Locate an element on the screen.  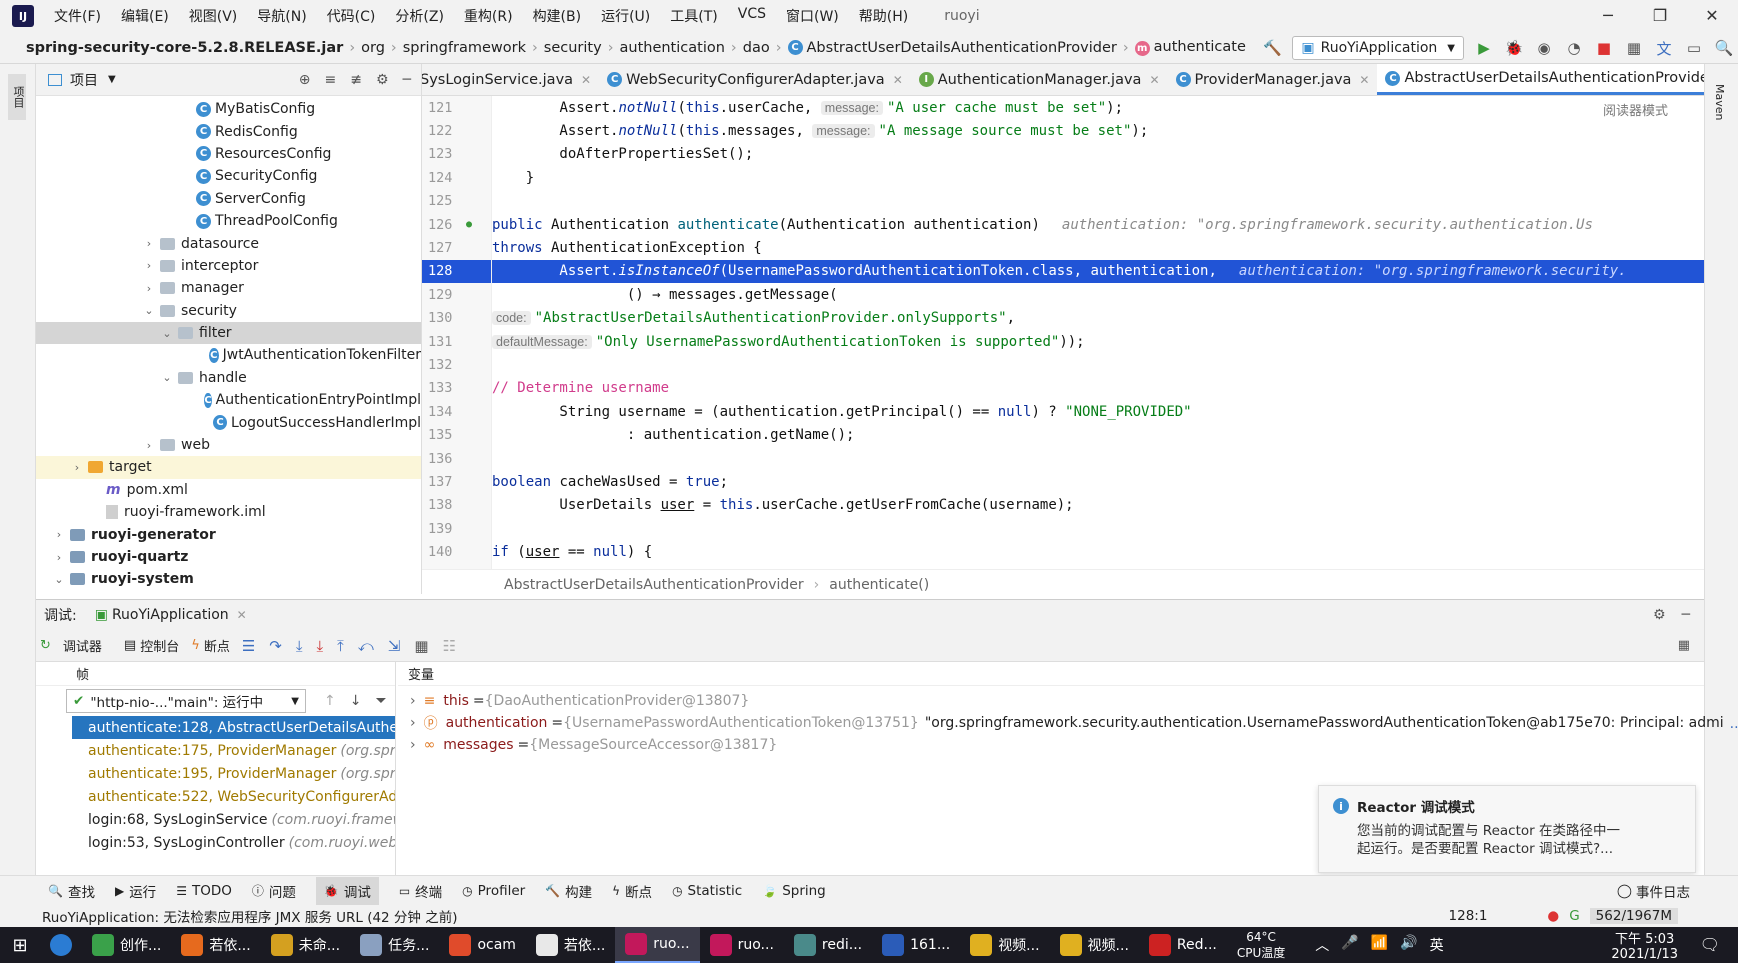
tree-item: › target is located at coordinates (228, 467).